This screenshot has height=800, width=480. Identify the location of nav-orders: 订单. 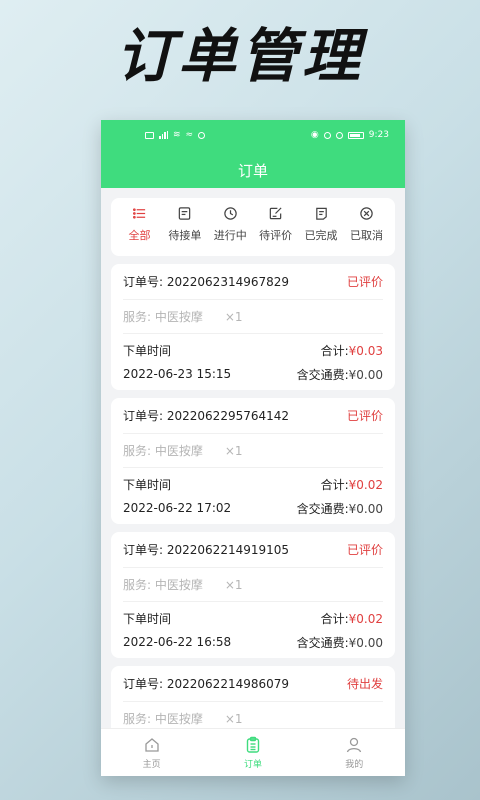
(253, 756).